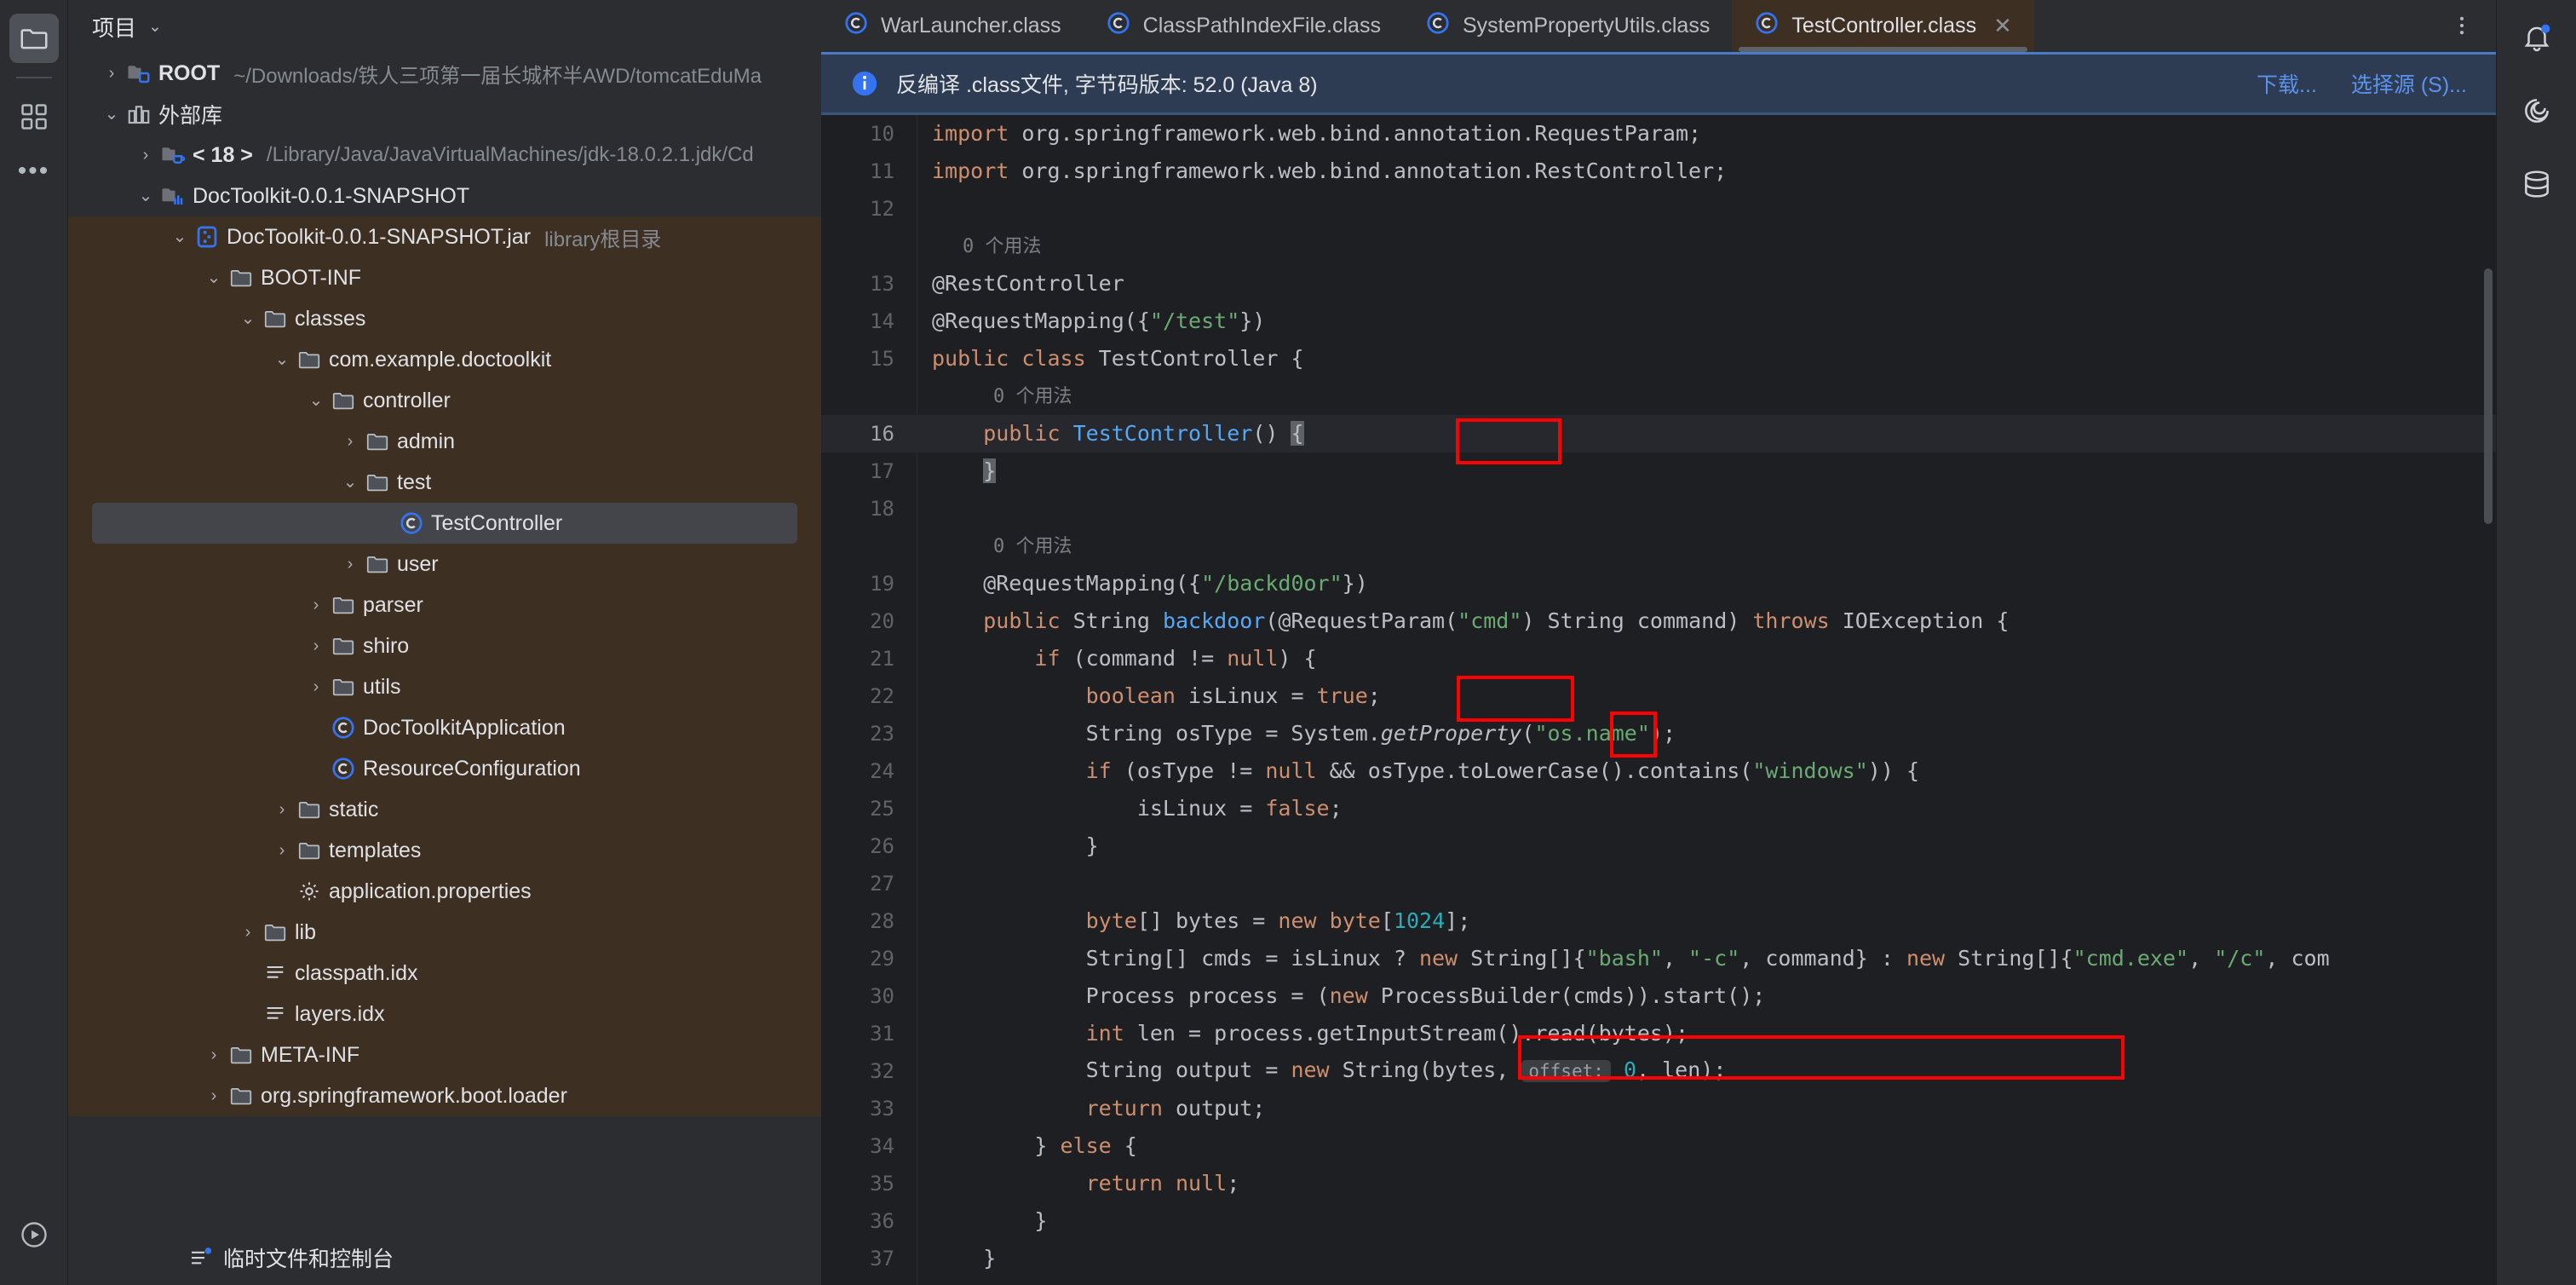  I want to click on line-number: 29, so click(882, 958).